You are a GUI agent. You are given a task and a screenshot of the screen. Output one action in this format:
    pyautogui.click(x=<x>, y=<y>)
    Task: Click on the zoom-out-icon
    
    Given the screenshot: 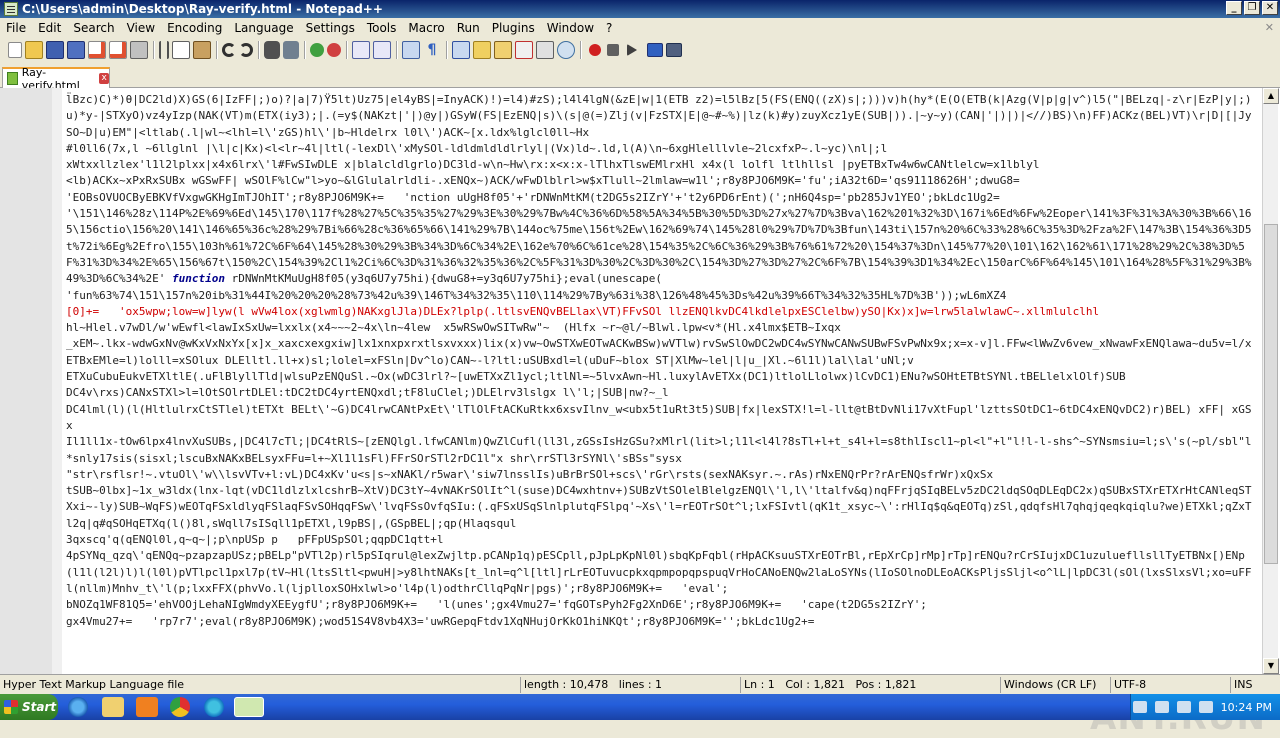 What is the action you would take?
    pyautogui.click(x=334, y=50)
    